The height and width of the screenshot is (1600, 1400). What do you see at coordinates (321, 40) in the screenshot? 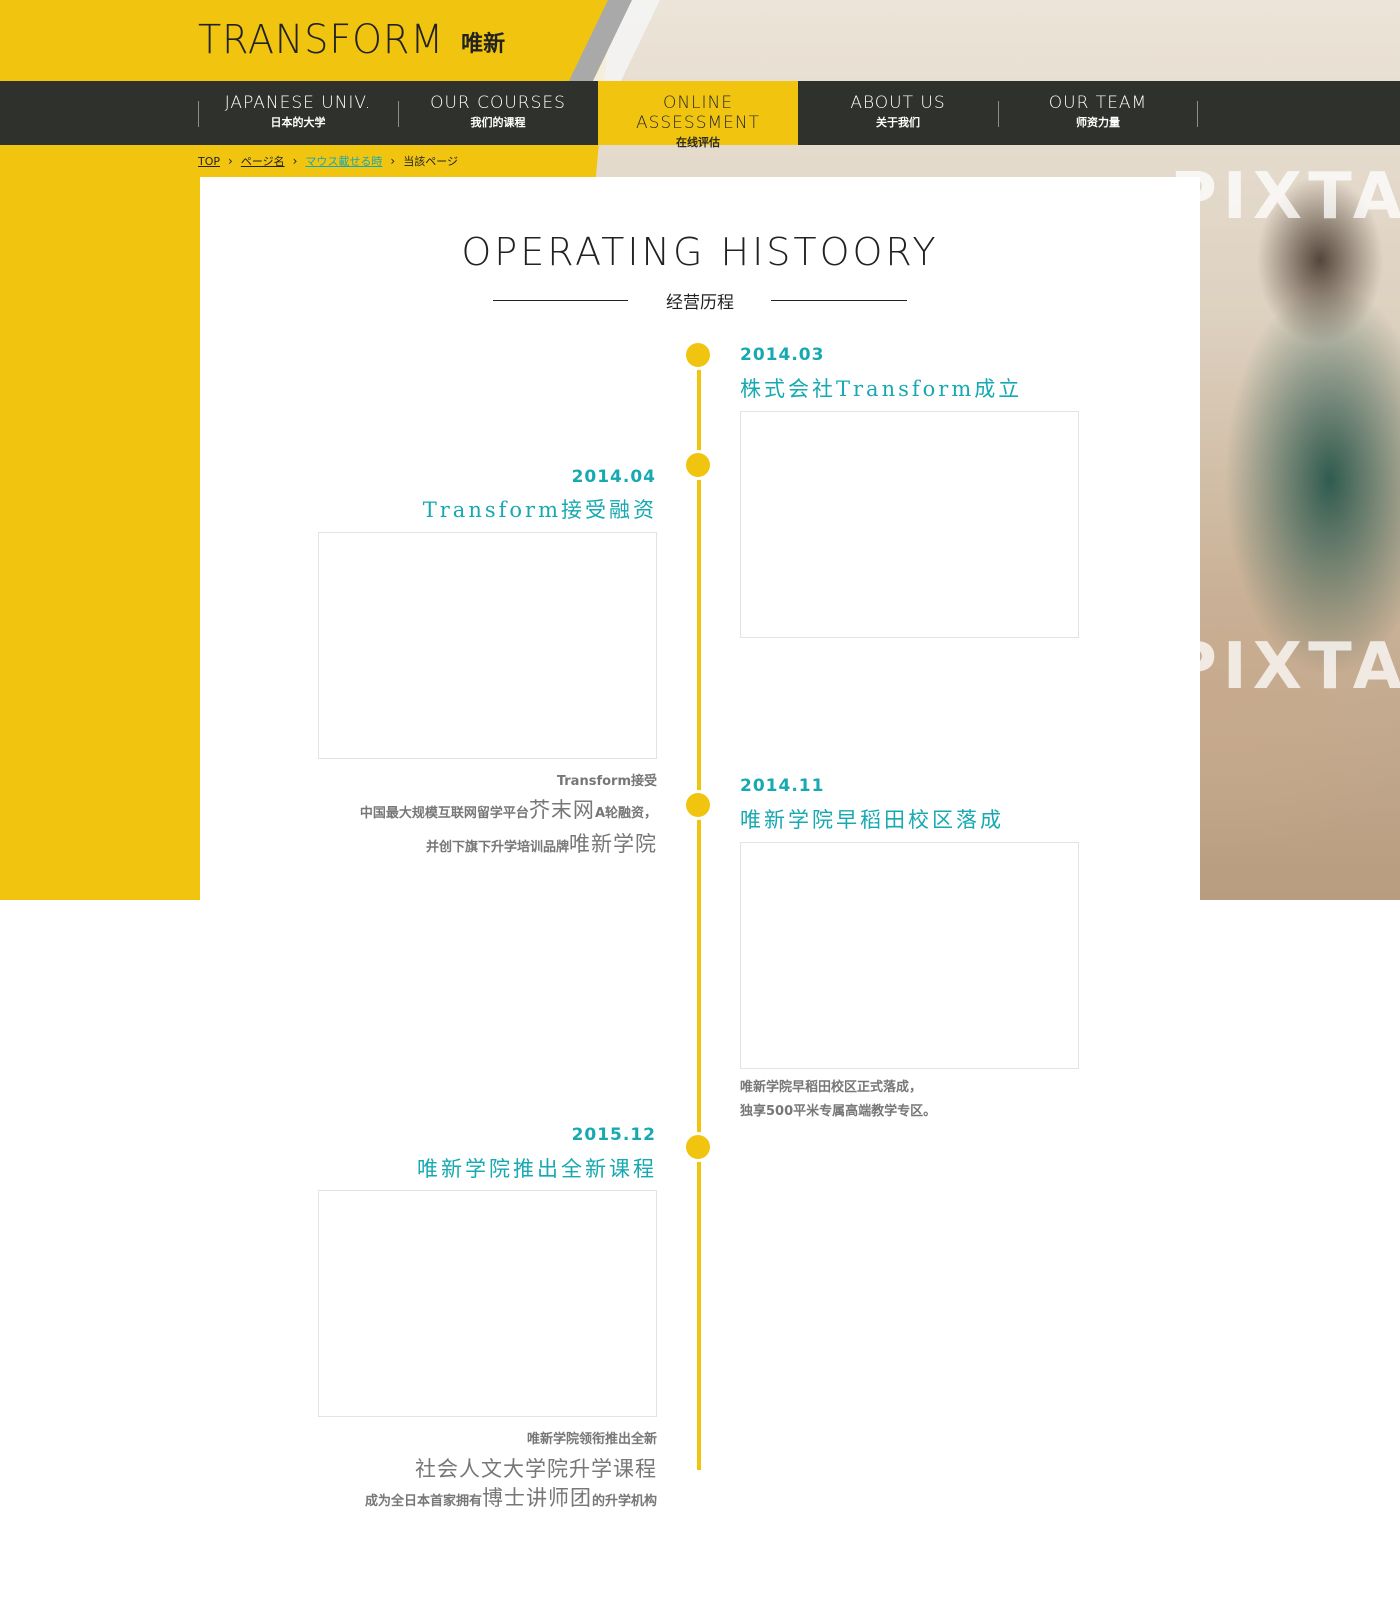
I see `logo-text-en: TRANSFORM` at bounding box center [321, 40].